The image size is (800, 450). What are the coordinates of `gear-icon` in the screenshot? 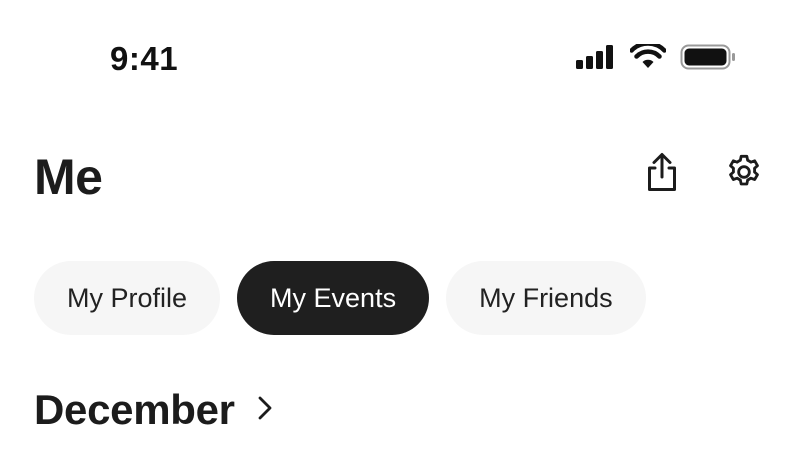 It's located at (744, 174).